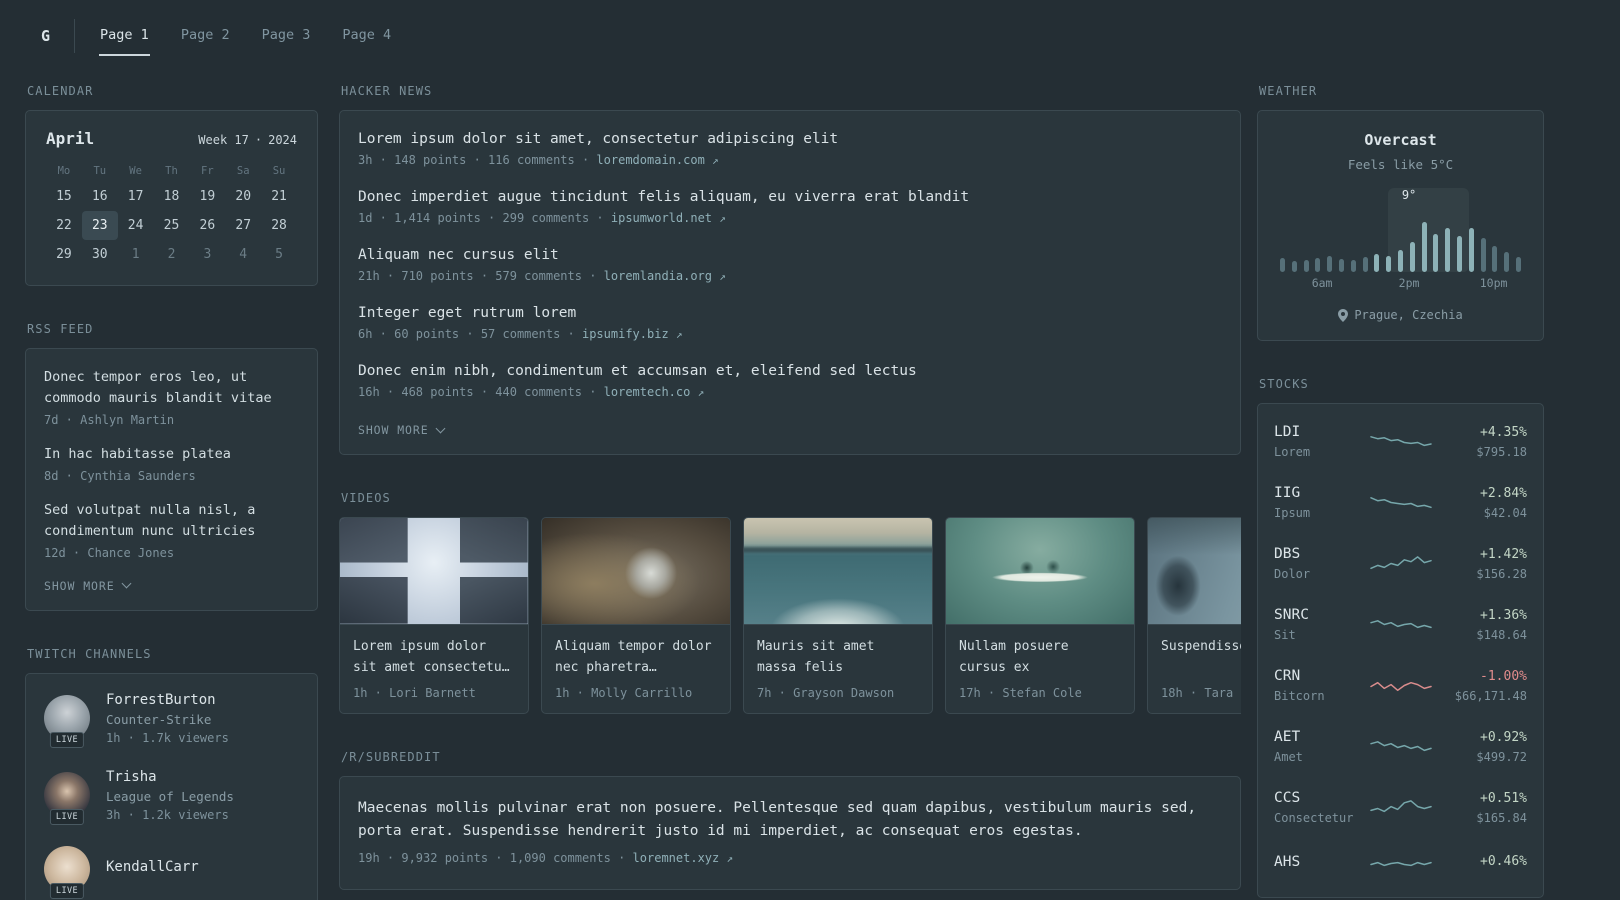  I want to click on hn-domain-link: loremlandia.org, so click(658, 276).